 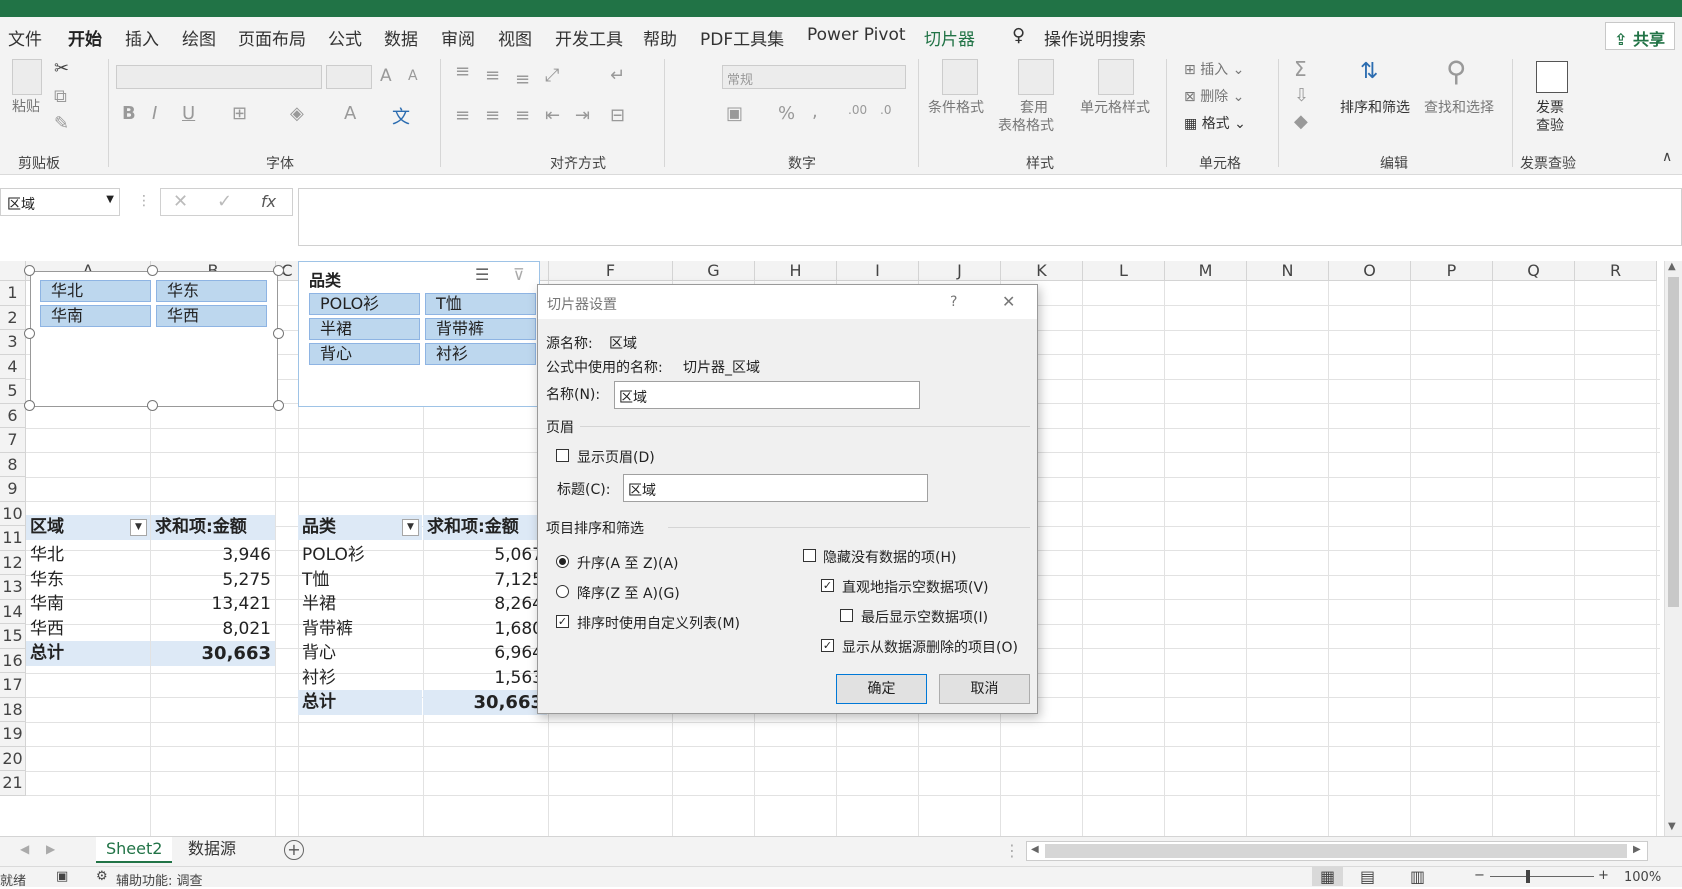 I want to click on row-header: 5, so click(x=13, y=391).